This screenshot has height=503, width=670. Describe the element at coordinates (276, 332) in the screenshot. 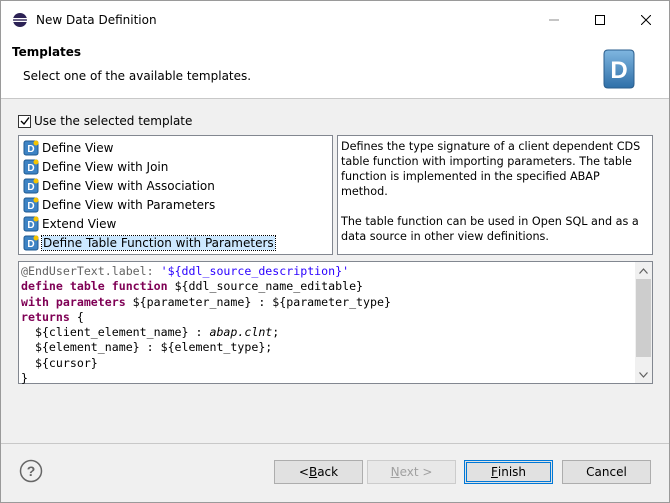

I see `code-text-segment: ;` at that location.